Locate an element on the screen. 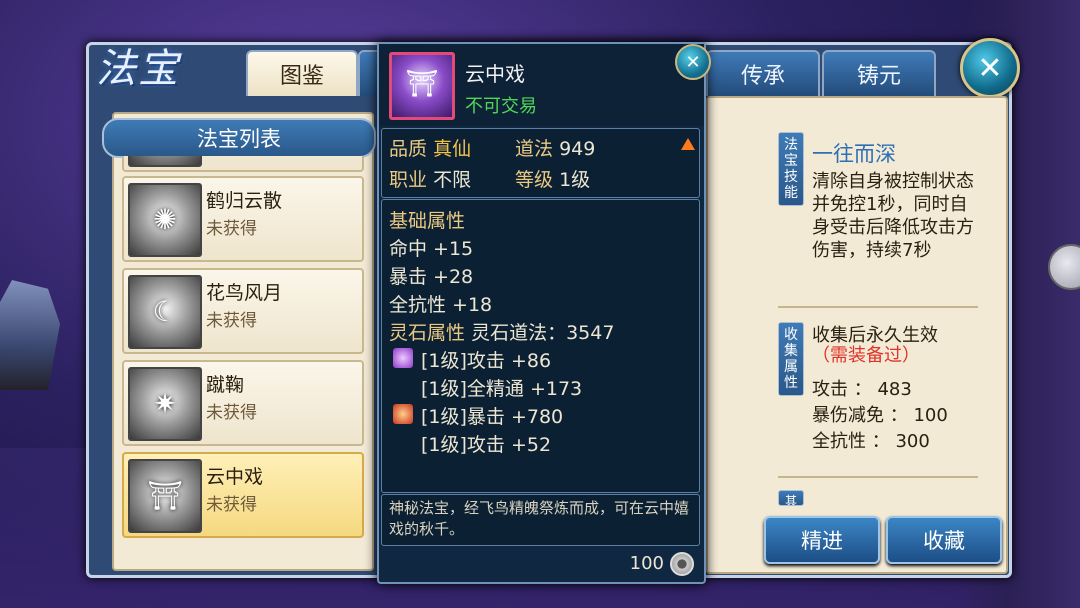  stone-power: 灵石道法：3547 is located at coordinates (543, 333).